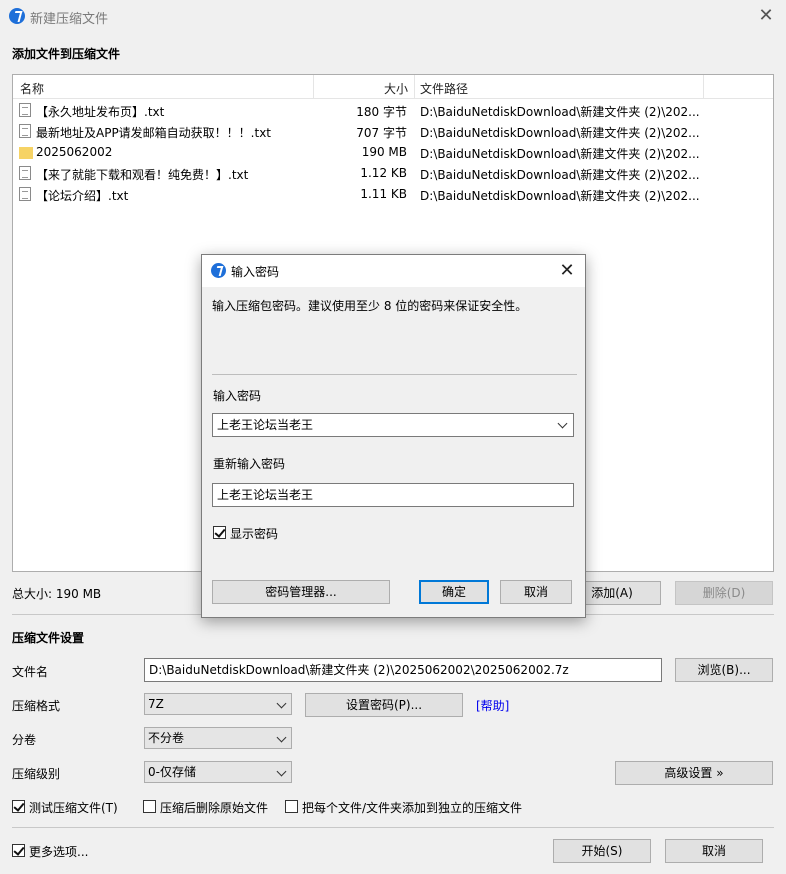 Image resolution: width=786 pixels, height=874 pixels. Describe the element at coordinates (172, 772) in the screenshot. I see `level-value: 0-仅存储` at that location.